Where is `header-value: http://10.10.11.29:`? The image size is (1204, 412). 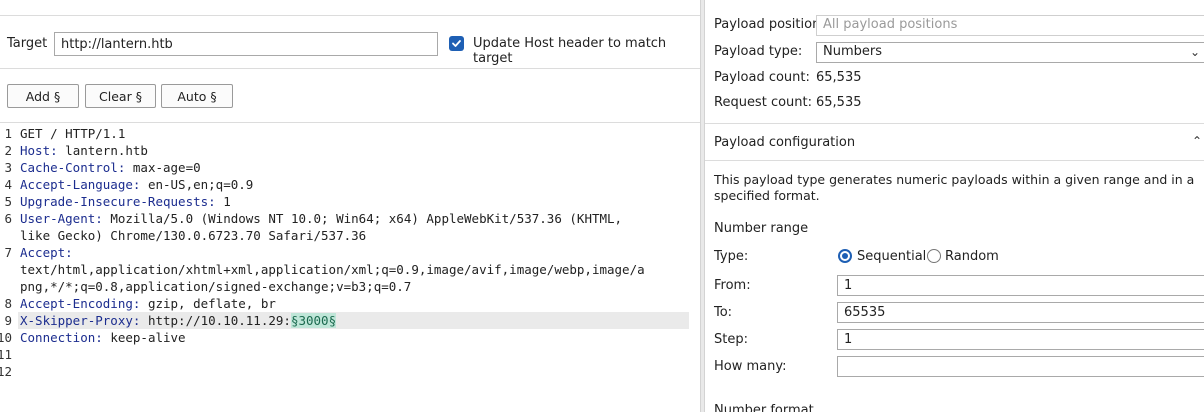
header-value: http://10.10.11.29: is located at coordinates (215, 320).